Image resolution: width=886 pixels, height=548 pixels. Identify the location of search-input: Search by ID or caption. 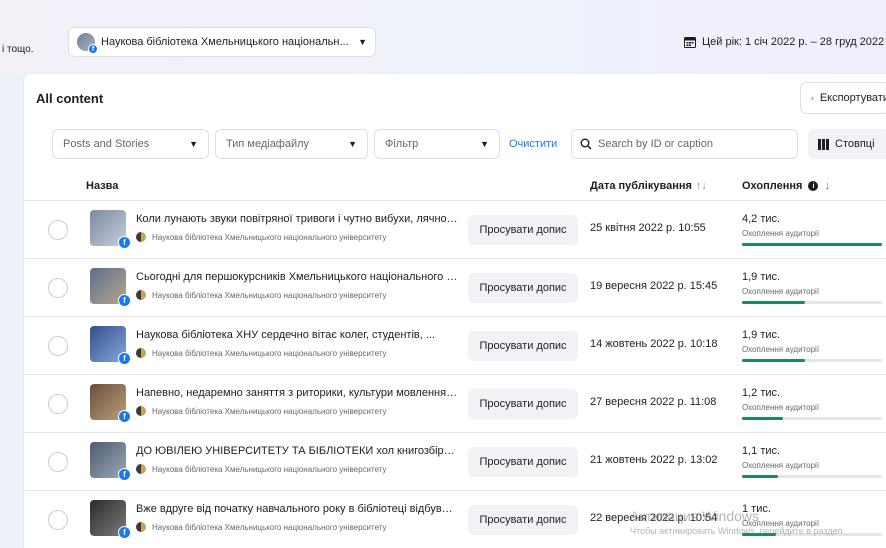
(684, 144).